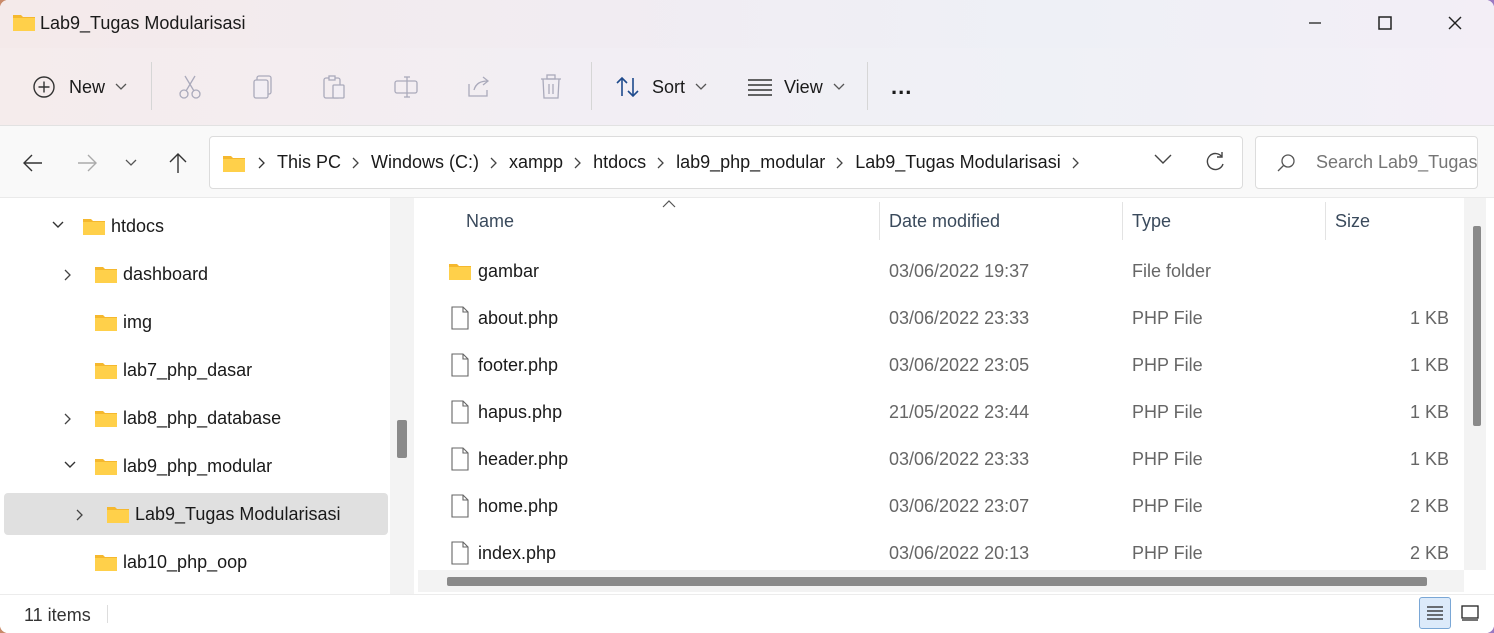 The width and height of the screenshot is (1494, 633). I want to click on nav-tree-item: lab9_php_modular, so click(194, 466).